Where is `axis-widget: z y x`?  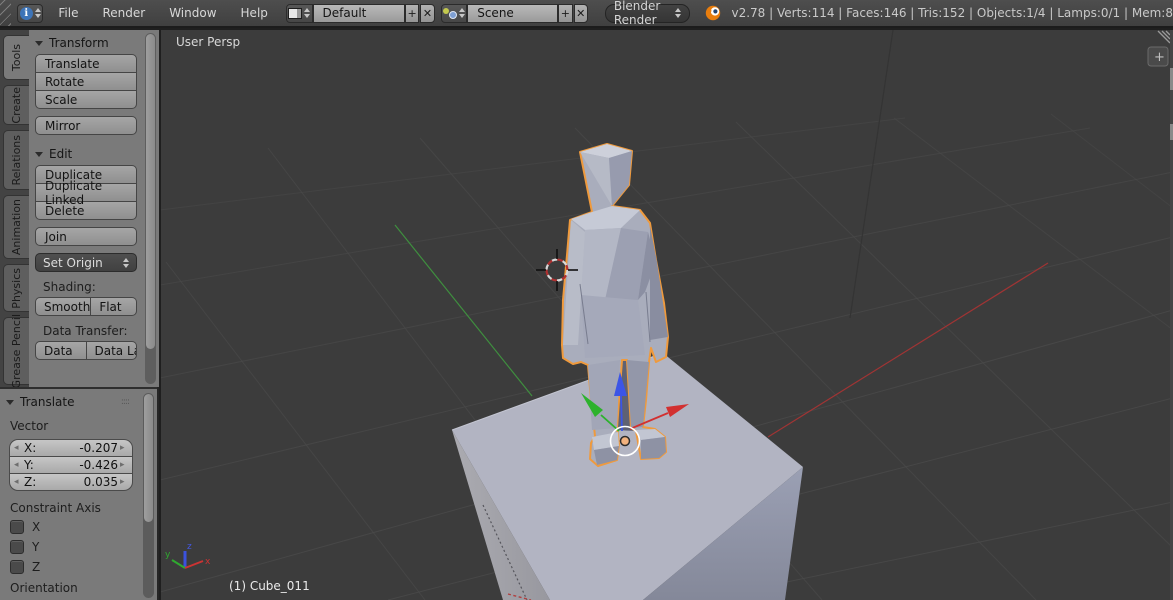 axis-widget: z y x is located at coordinates (188, 555).